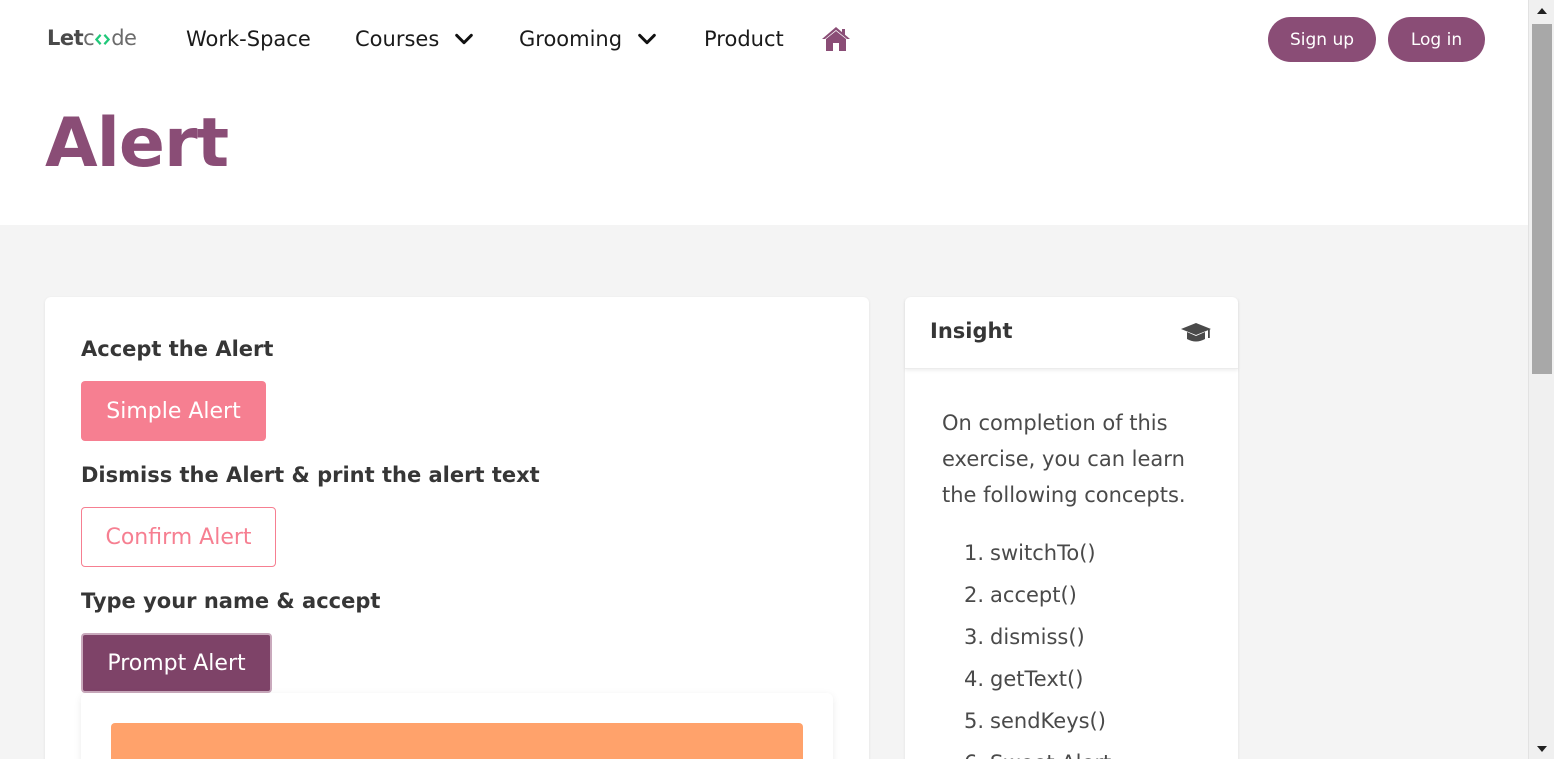  Describe the element at coordinates (1037, 679) in the screenshot. I see `concept-text: getText()` at that location.